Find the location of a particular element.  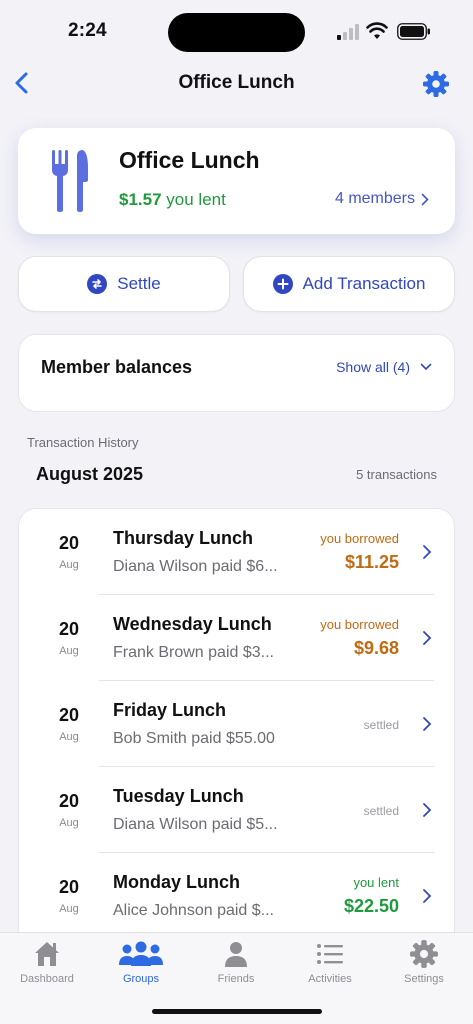

member-balances-card: Member balances Show all (4) is located at coordinates (236, 373).